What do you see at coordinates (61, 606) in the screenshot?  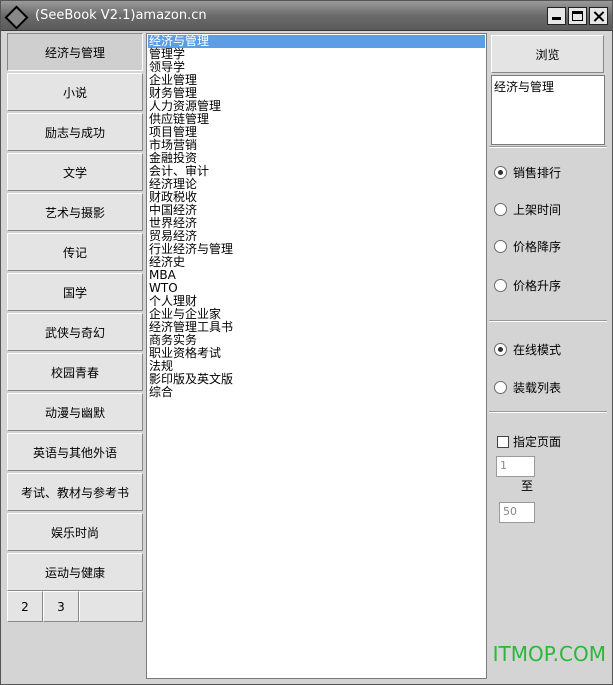 I see `page-button-3: 3` at bounding box center [61, 606].